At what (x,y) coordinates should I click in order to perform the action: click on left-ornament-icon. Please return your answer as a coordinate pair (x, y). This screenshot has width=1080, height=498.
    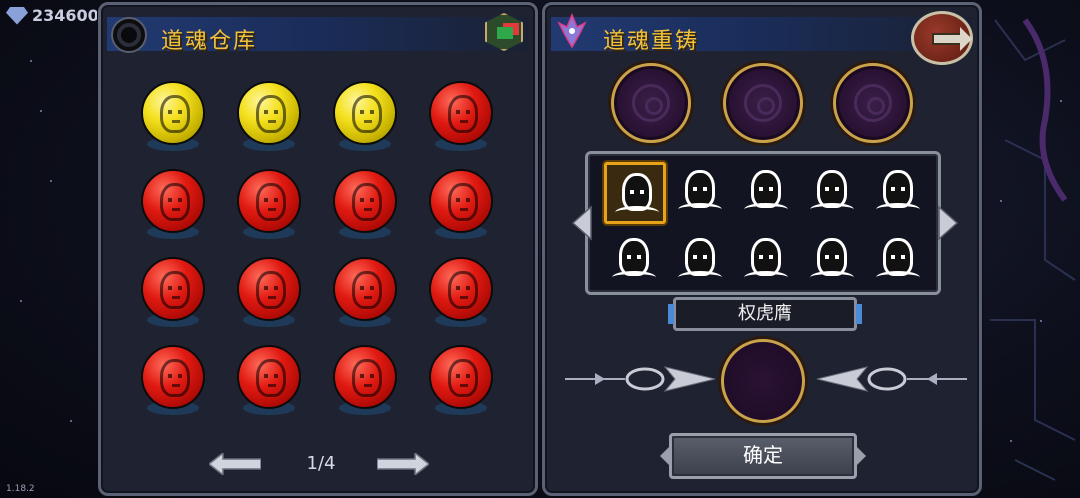
    Looking at the image, I should click on (640, 379).